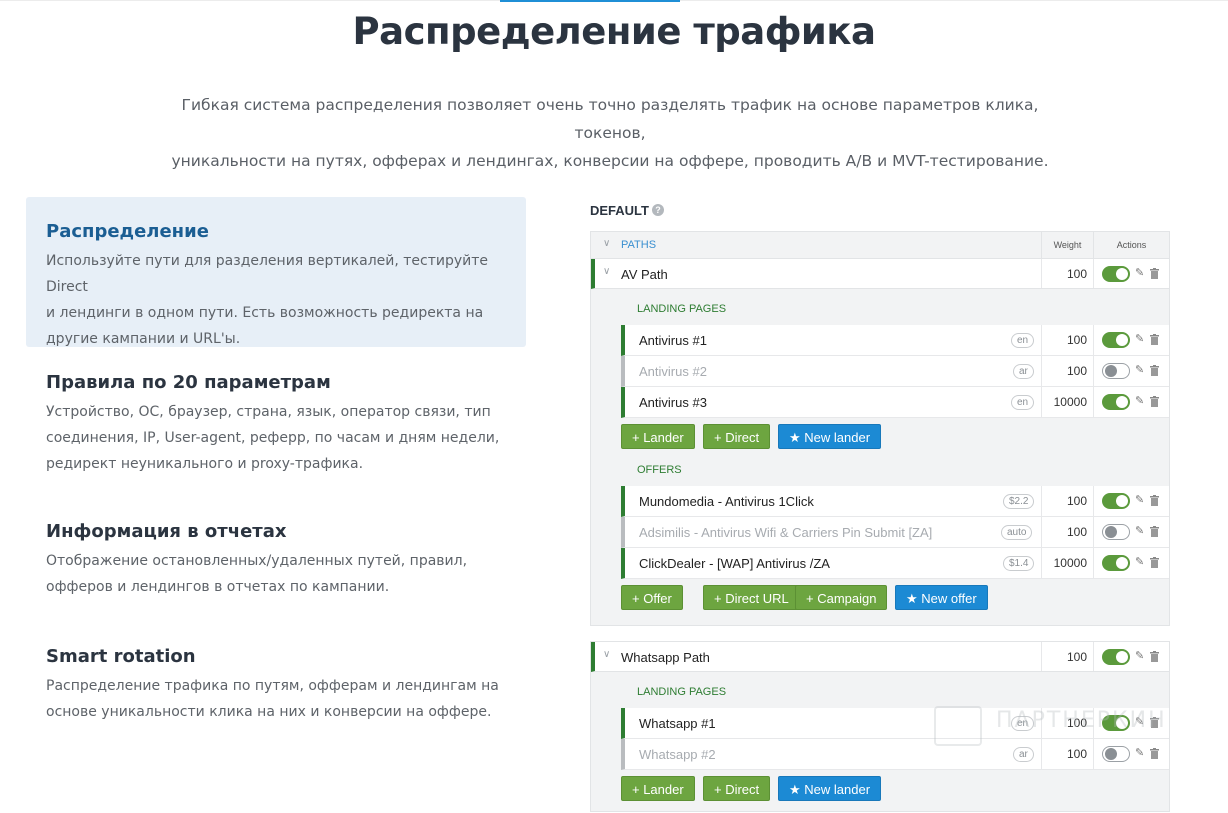  Describe the element at coordinates (895, 402) in the screenshot. I see `lander-row: Antivirus #3 en 10000 ✎` at that location.